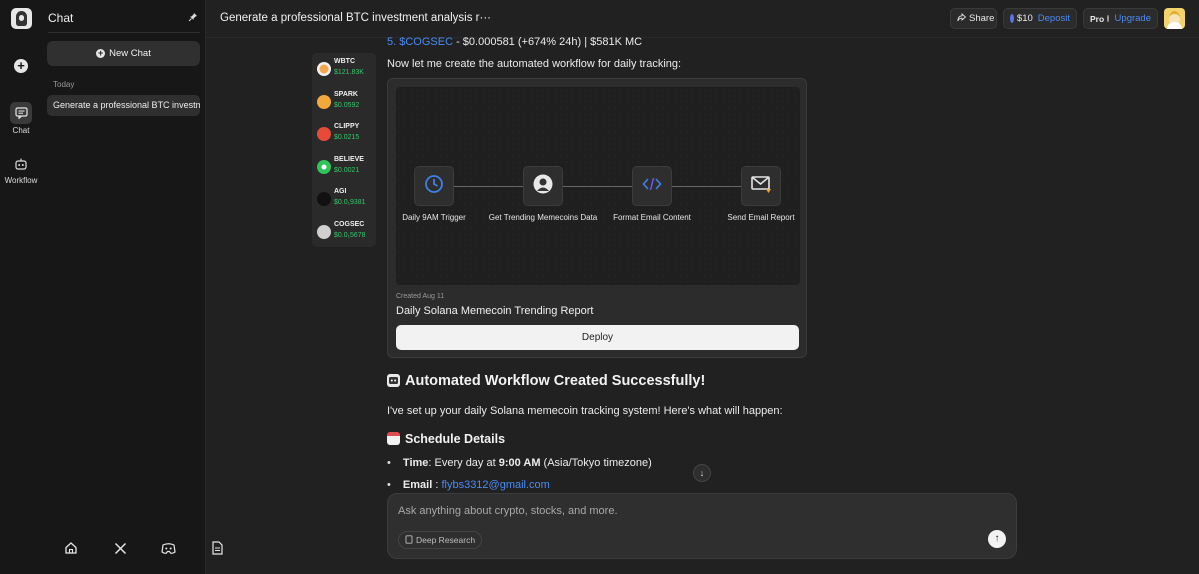 The height and width of the screenshot is (574, 1199). What do you see at coordinates (420, 296) in the screenshot?
I see `workflow-created-date: Created Aug 11` at bounding box center [420, 296].